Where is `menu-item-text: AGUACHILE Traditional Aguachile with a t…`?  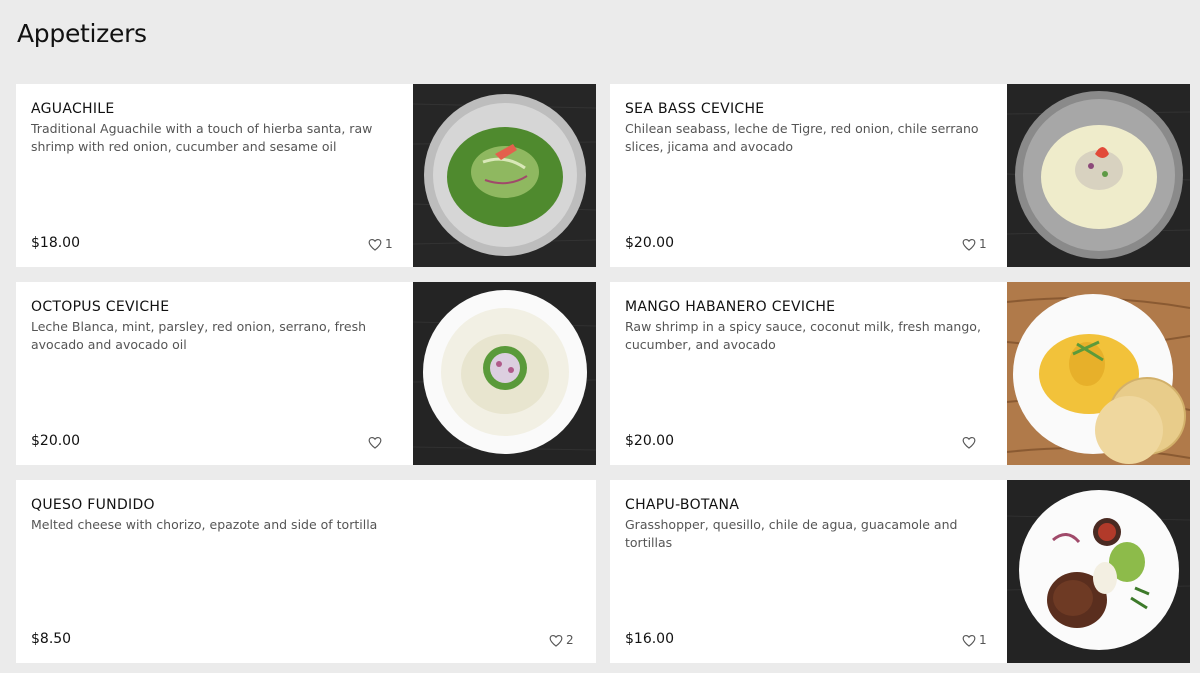 menu-item-text: AGUACHILE Traditional Aguachile with a t… is located at coordinates (211, 128).